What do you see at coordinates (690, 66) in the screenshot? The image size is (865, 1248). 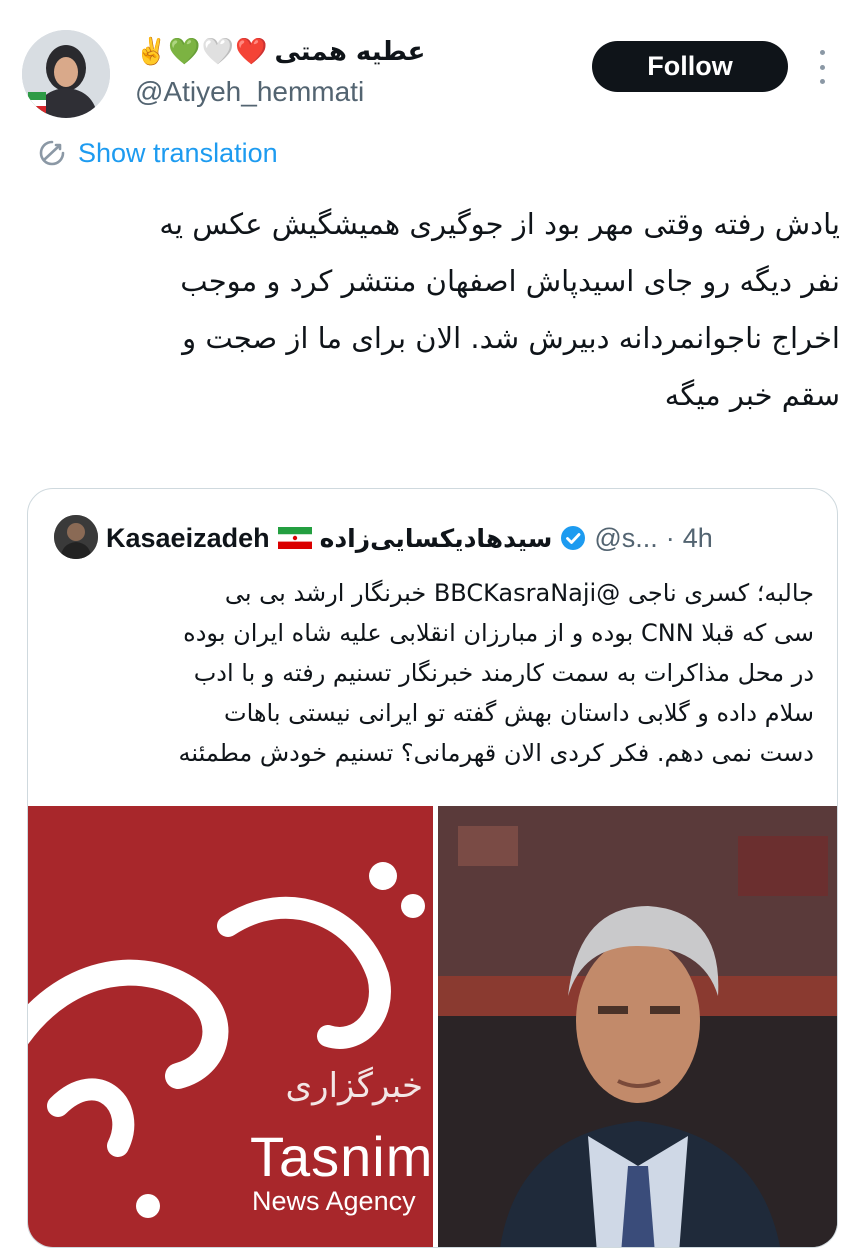 I see `follow-button: Follow` at bounding box center [690, 66].